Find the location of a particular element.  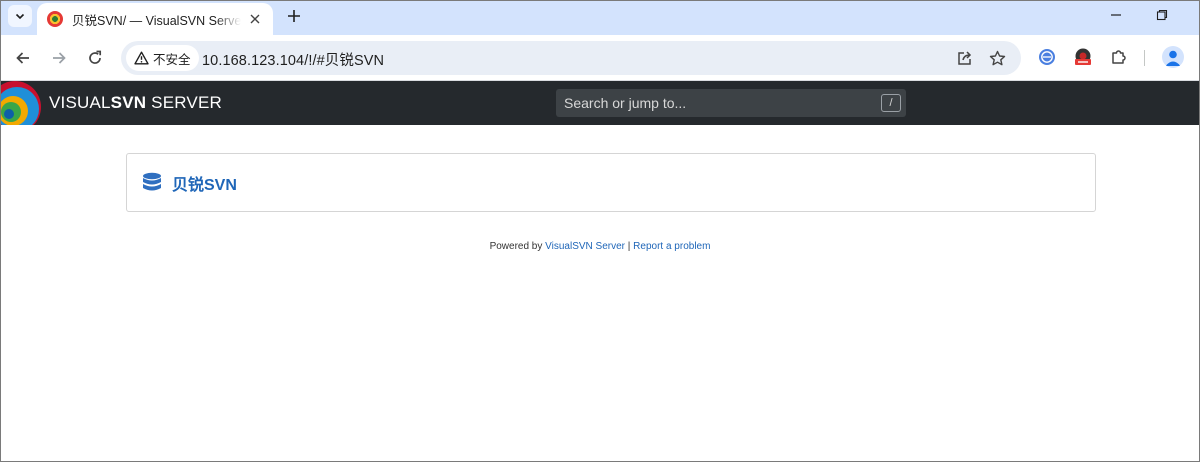

search-input is located at coordinates (731, 103).